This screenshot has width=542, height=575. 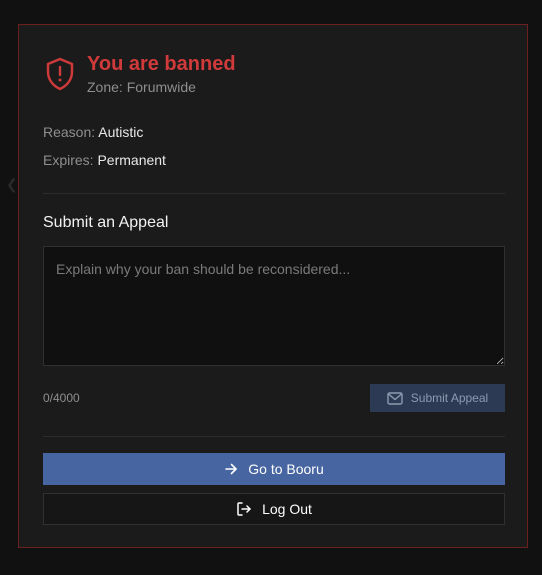 I want to click on character-counter: 0/4000, so click(x=61, y=398).